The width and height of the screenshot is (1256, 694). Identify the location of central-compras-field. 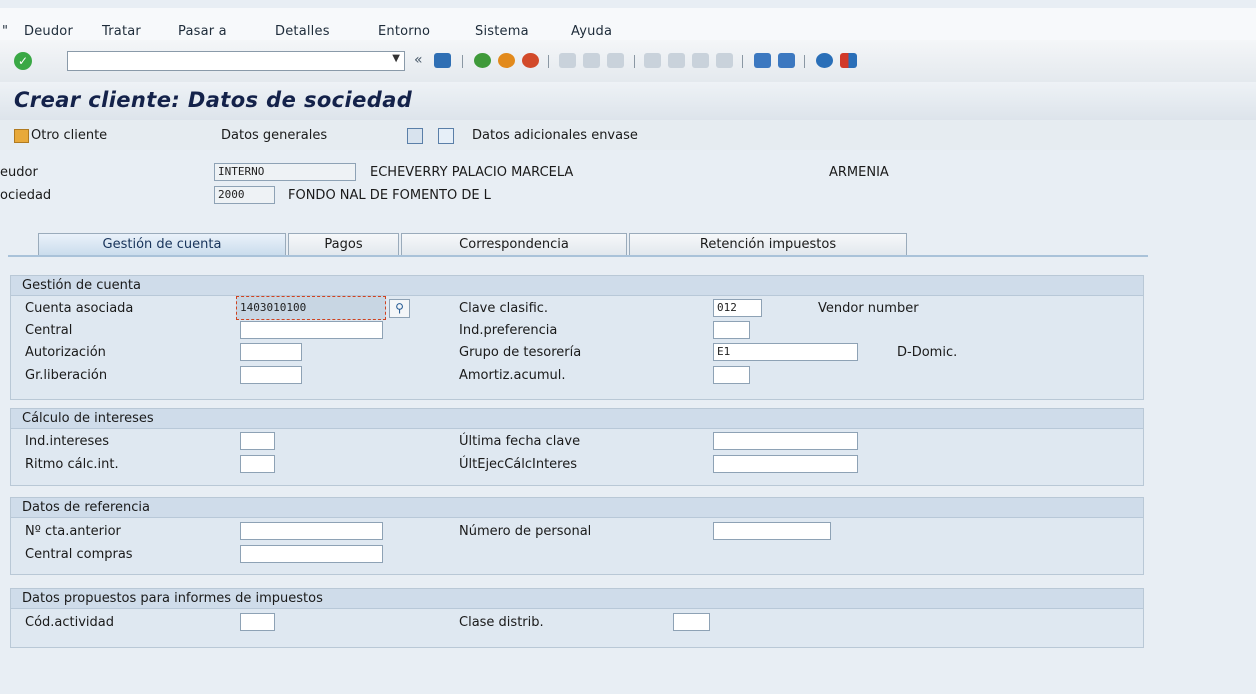
(311, 554).